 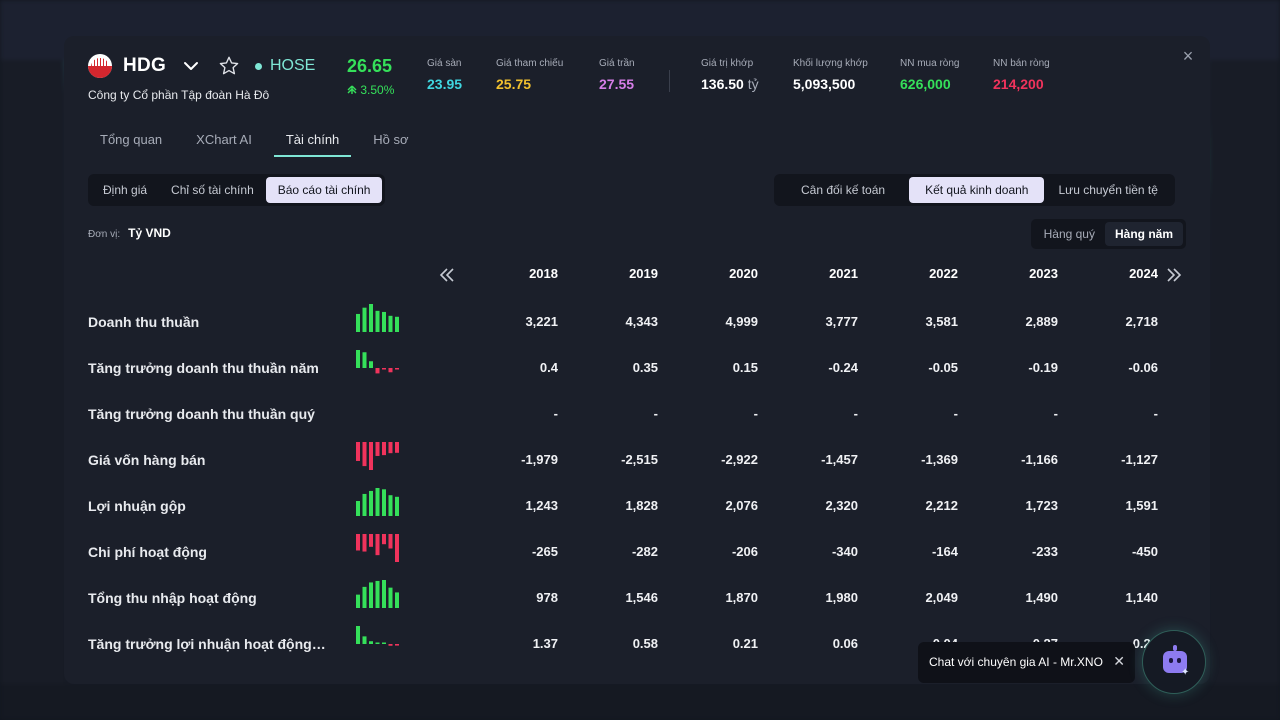 What do you see at coordinates (739, 459) in the screenshot?
I see `row-value: -2,922` at bounding box center [739, 459].